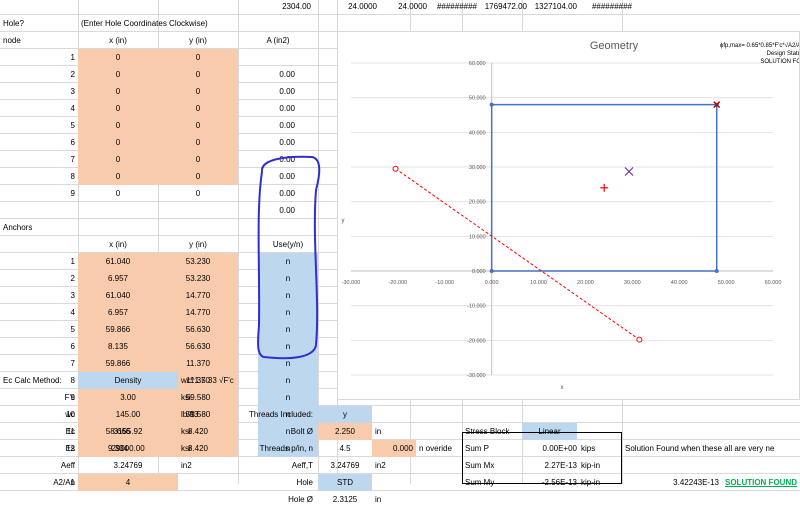 Image resolution: width=800 pixels, height=508 pixels. I want to click on hole-label: Hole?, so click(39, 23).